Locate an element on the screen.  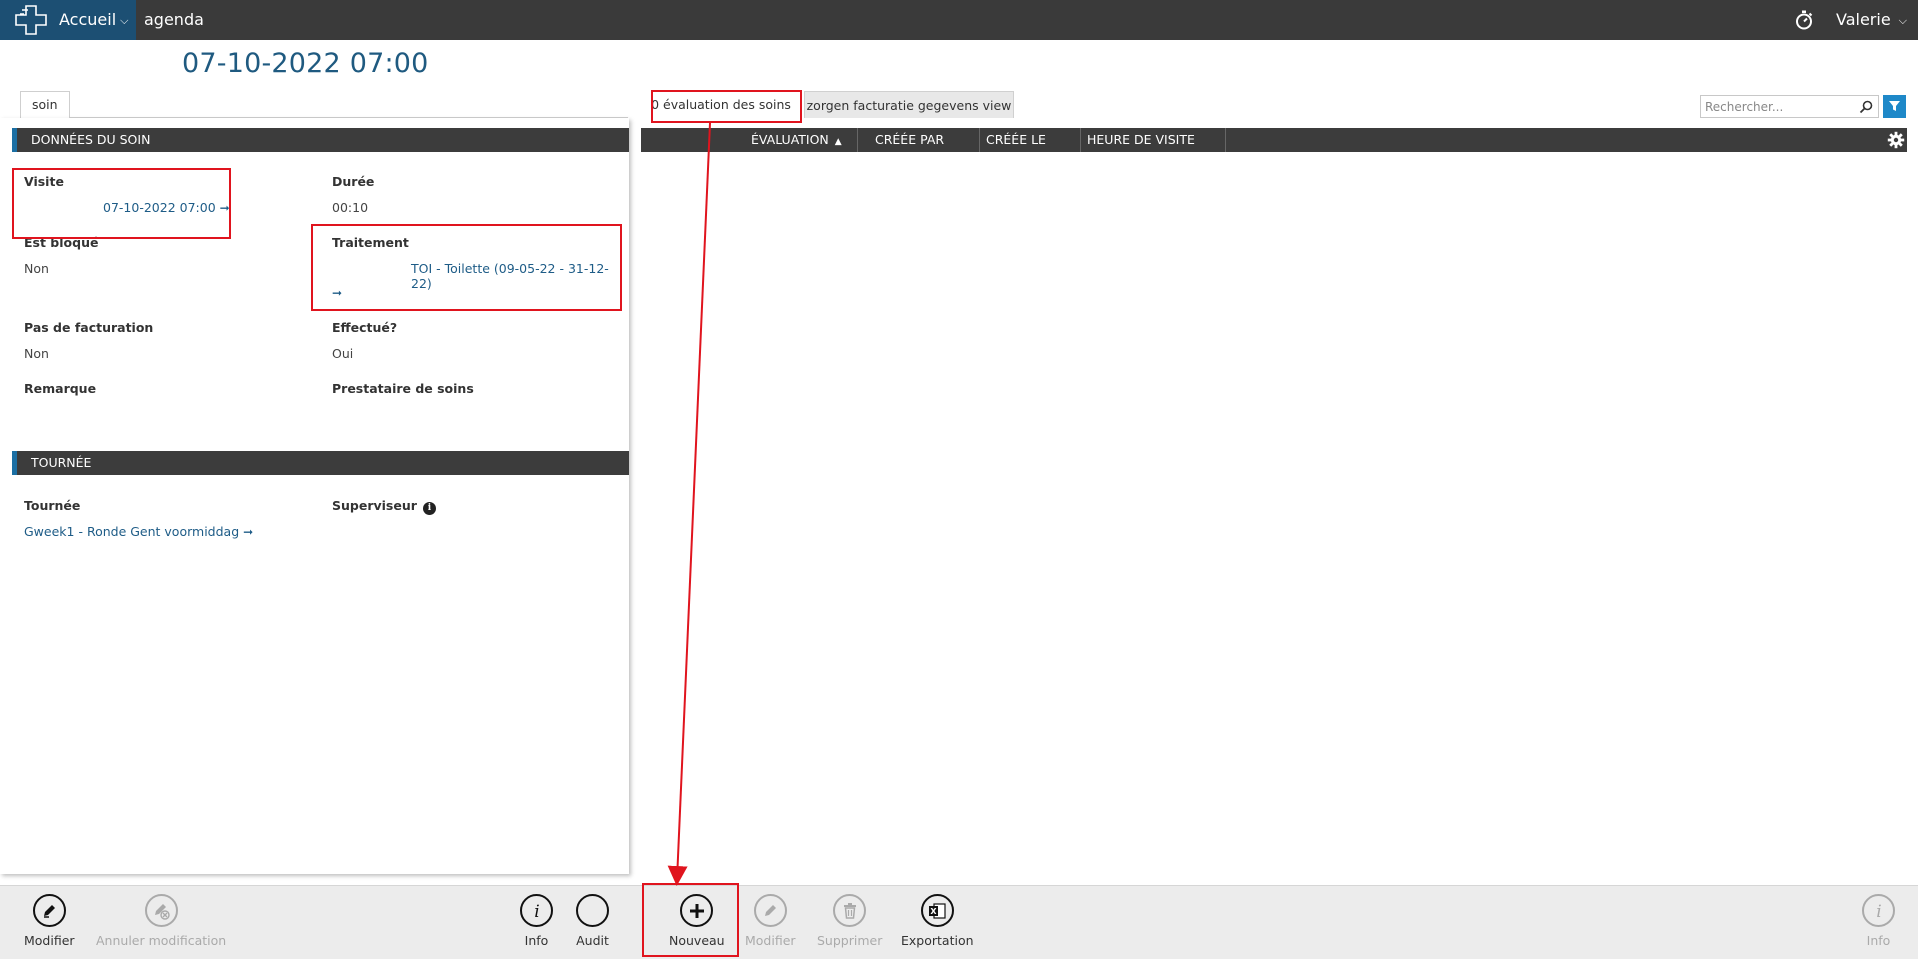
supprimer-button: Supprimer is located at coordinates (849, 921).